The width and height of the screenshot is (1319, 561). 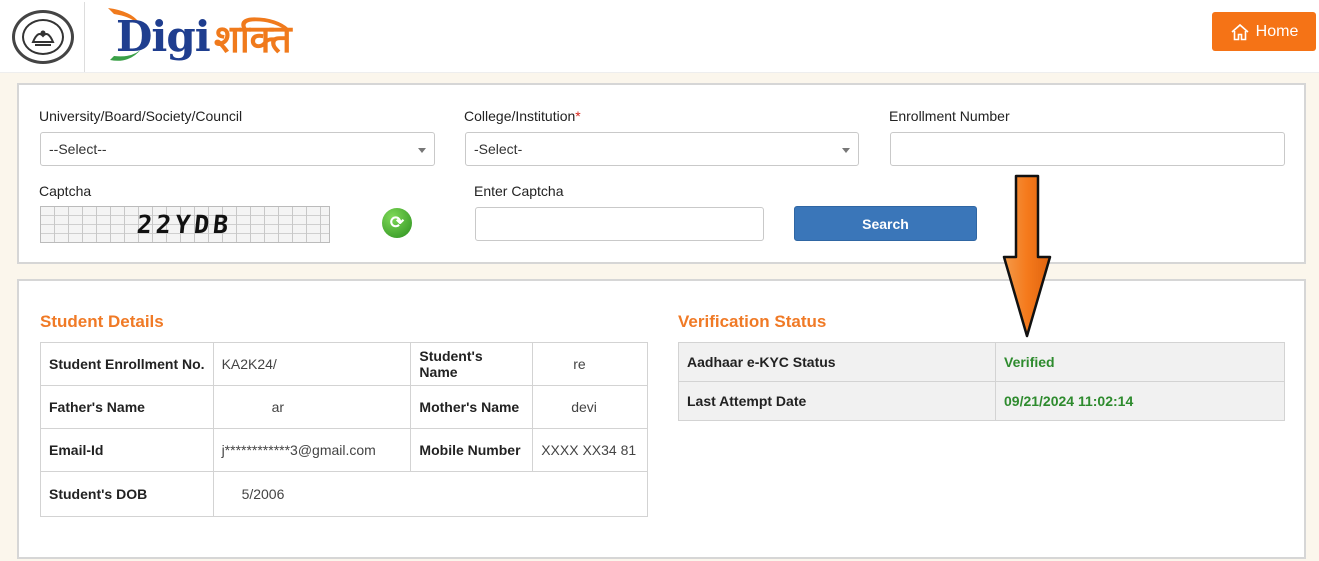 What do you see at coordinates (590, 450) in the screenshot?
I see `mobile-number-value: XXXX XX34 81` at bounding box center [590, 450].